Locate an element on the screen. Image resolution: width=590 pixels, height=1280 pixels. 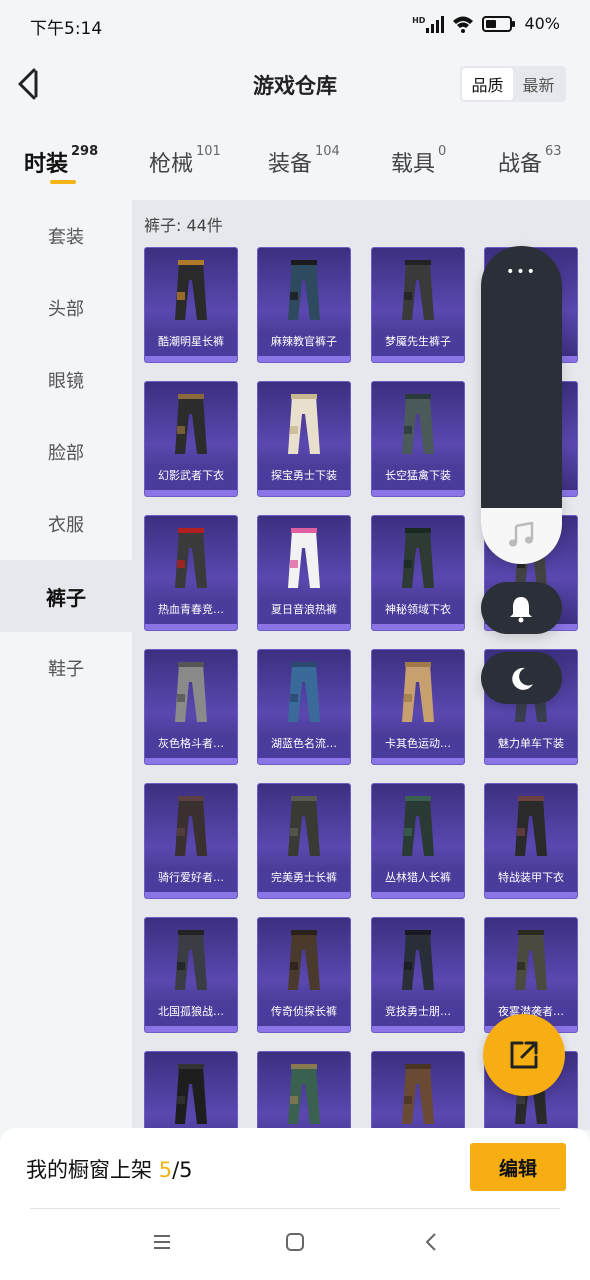
sort-latest-button: 最新 is located at coordinates (538, 84).